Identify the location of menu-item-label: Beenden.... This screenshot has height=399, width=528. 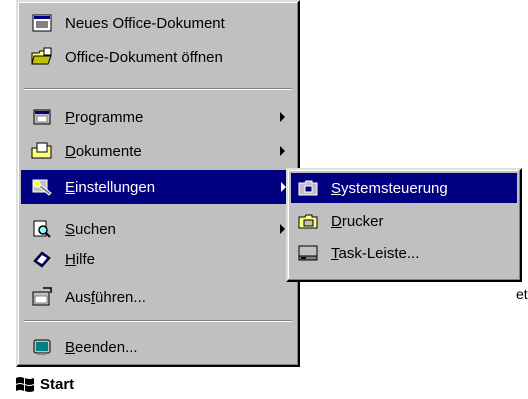
(101, 347).